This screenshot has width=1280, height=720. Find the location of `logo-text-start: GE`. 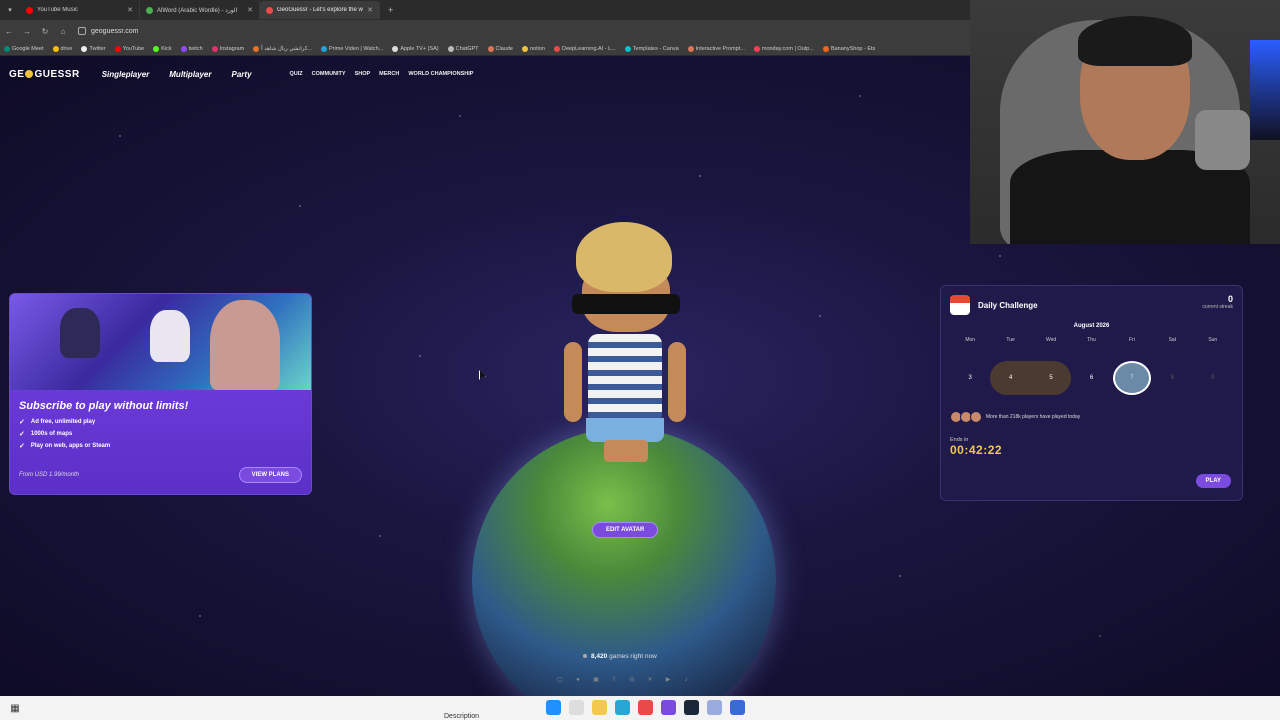

logo-text-start: GE is located at coordinates (17, 74).